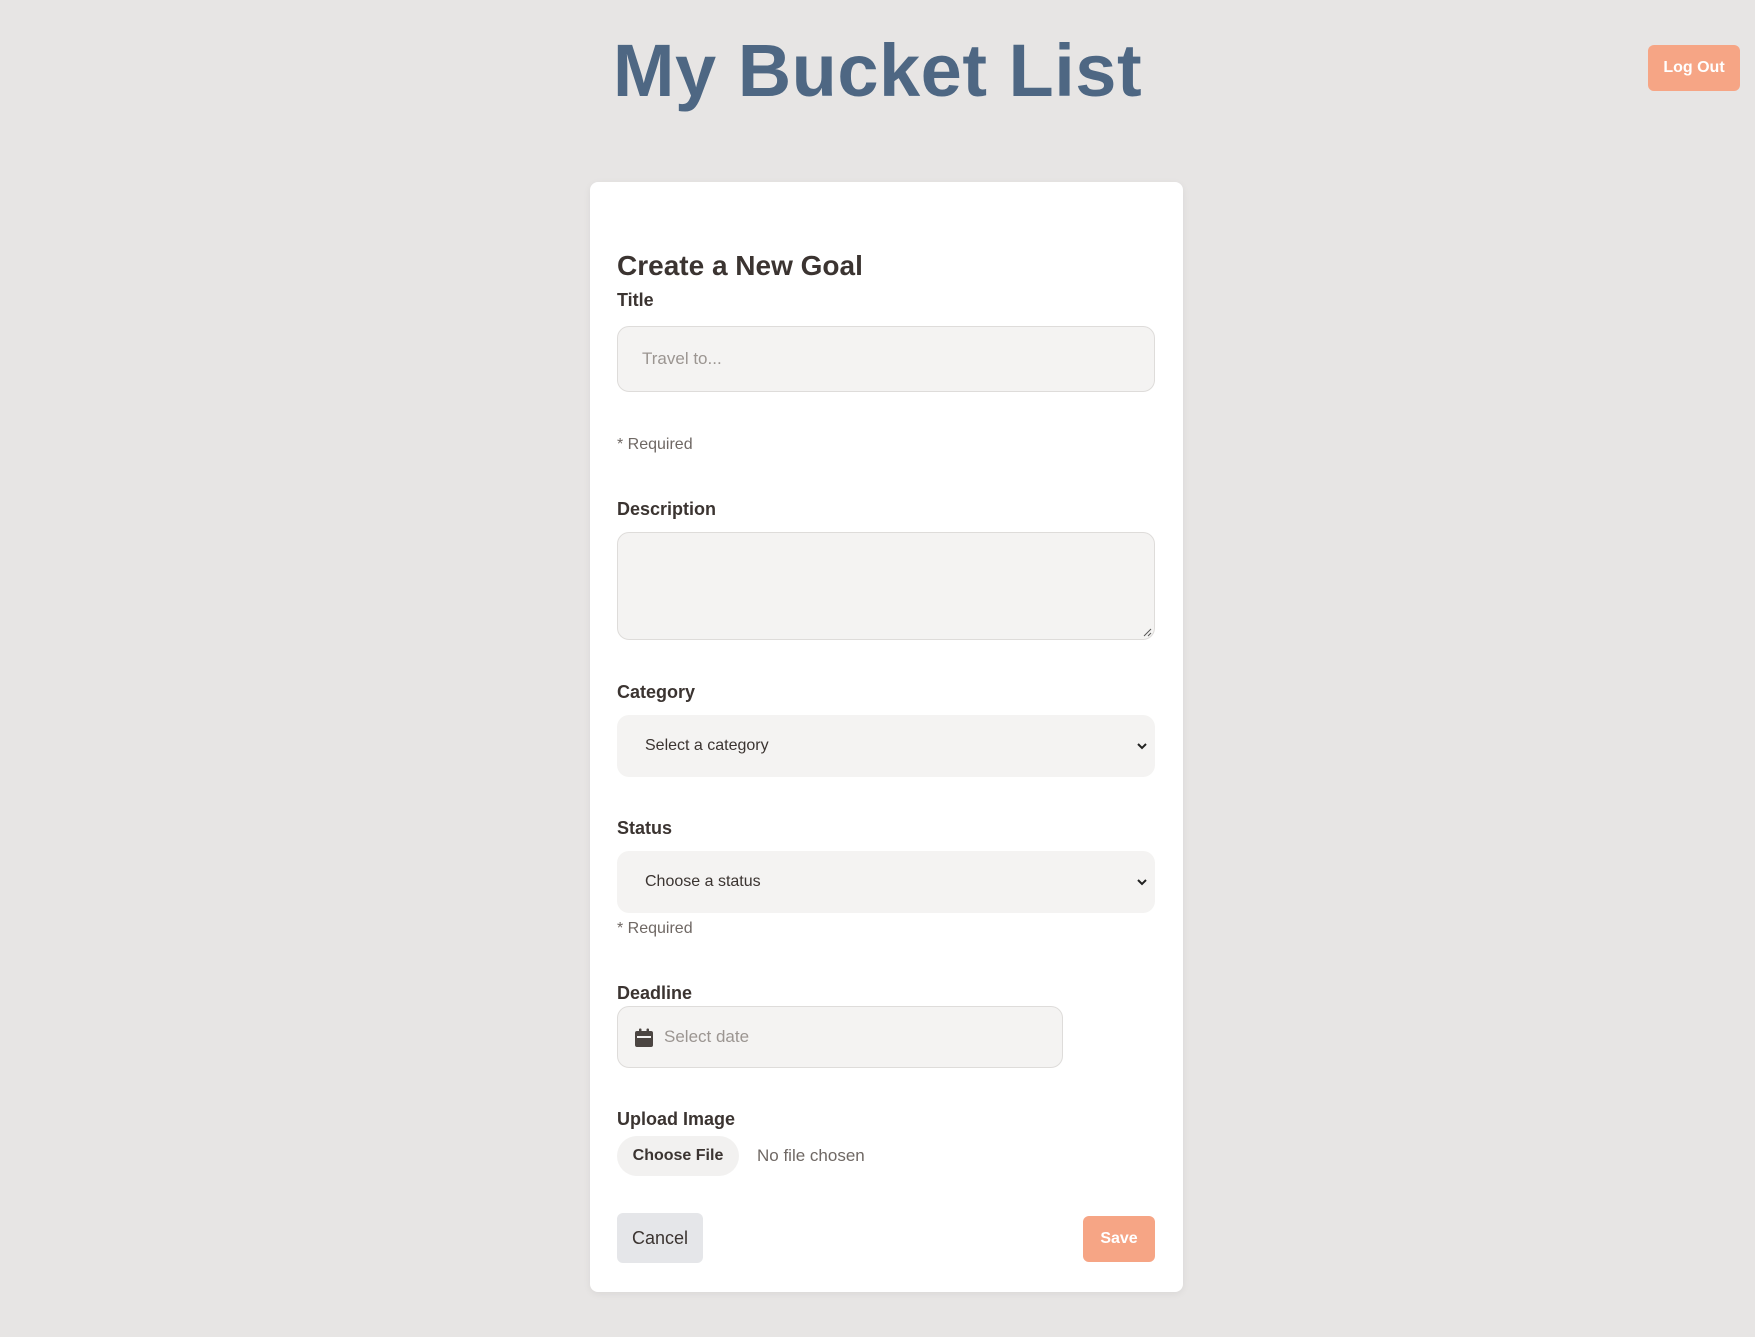  What do you see at coordinates (877, 70) in the screenshot?
I see `app-title: My Bucket List` at bounding box center [877, 70].